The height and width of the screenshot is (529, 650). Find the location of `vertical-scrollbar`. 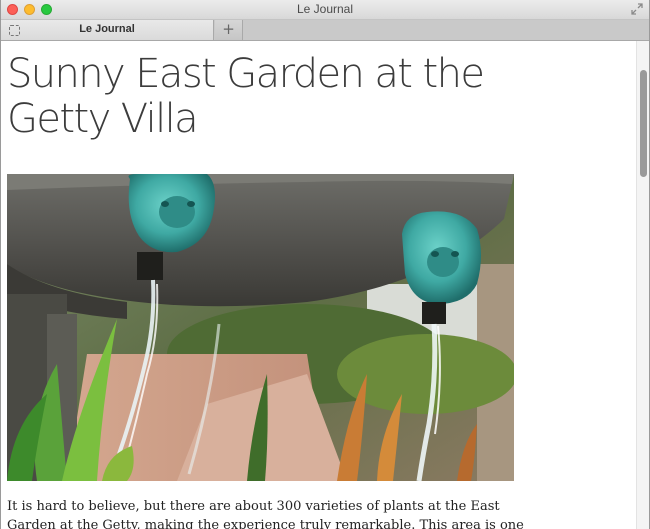

vertical-scrollbar is located at coordinates (642, 285).